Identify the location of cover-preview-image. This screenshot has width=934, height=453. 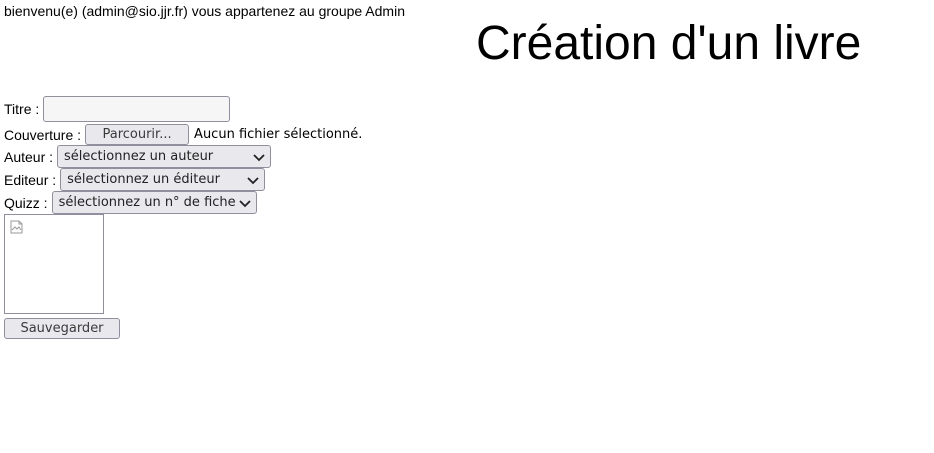
(54, 264).